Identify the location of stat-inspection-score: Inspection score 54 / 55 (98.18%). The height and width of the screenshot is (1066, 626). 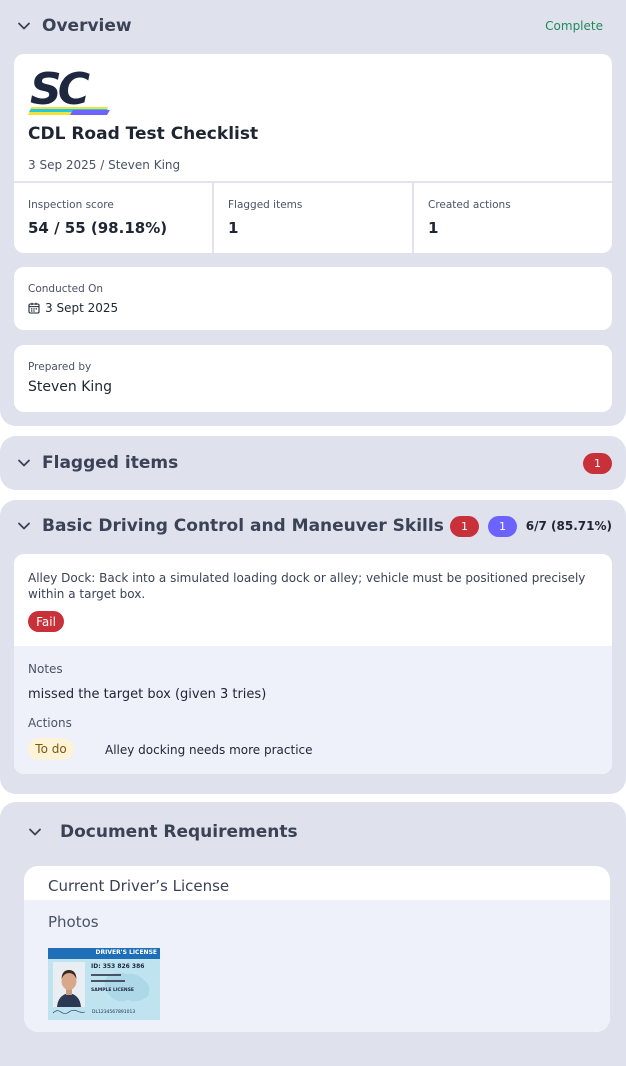
(114, 218).